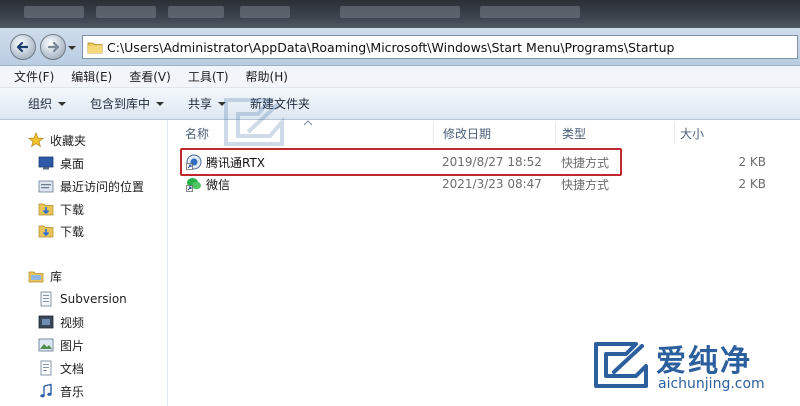 The height and width of the screenshot is (406, 800). I want to click on include-in-library-label: 包含到库中, so click(120, 104).